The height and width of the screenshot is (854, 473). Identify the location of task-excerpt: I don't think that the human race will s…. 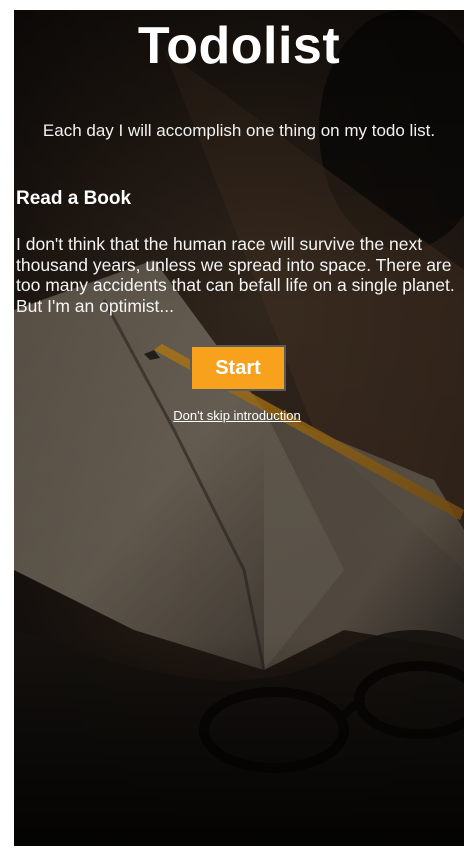
(235, 275).